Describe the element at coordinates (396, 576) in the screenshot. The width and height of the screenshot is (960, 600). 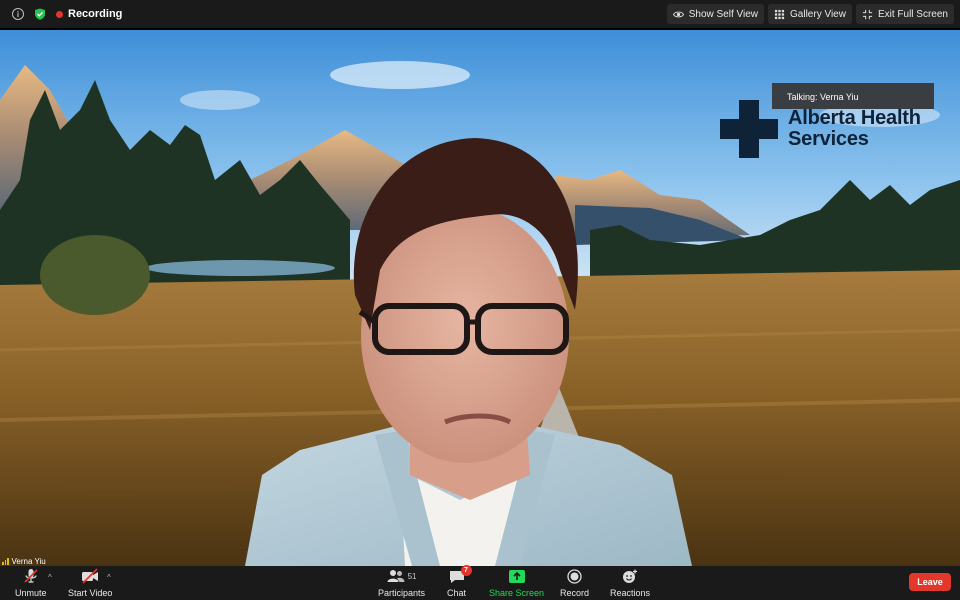
I see `participants-icon` at that location.